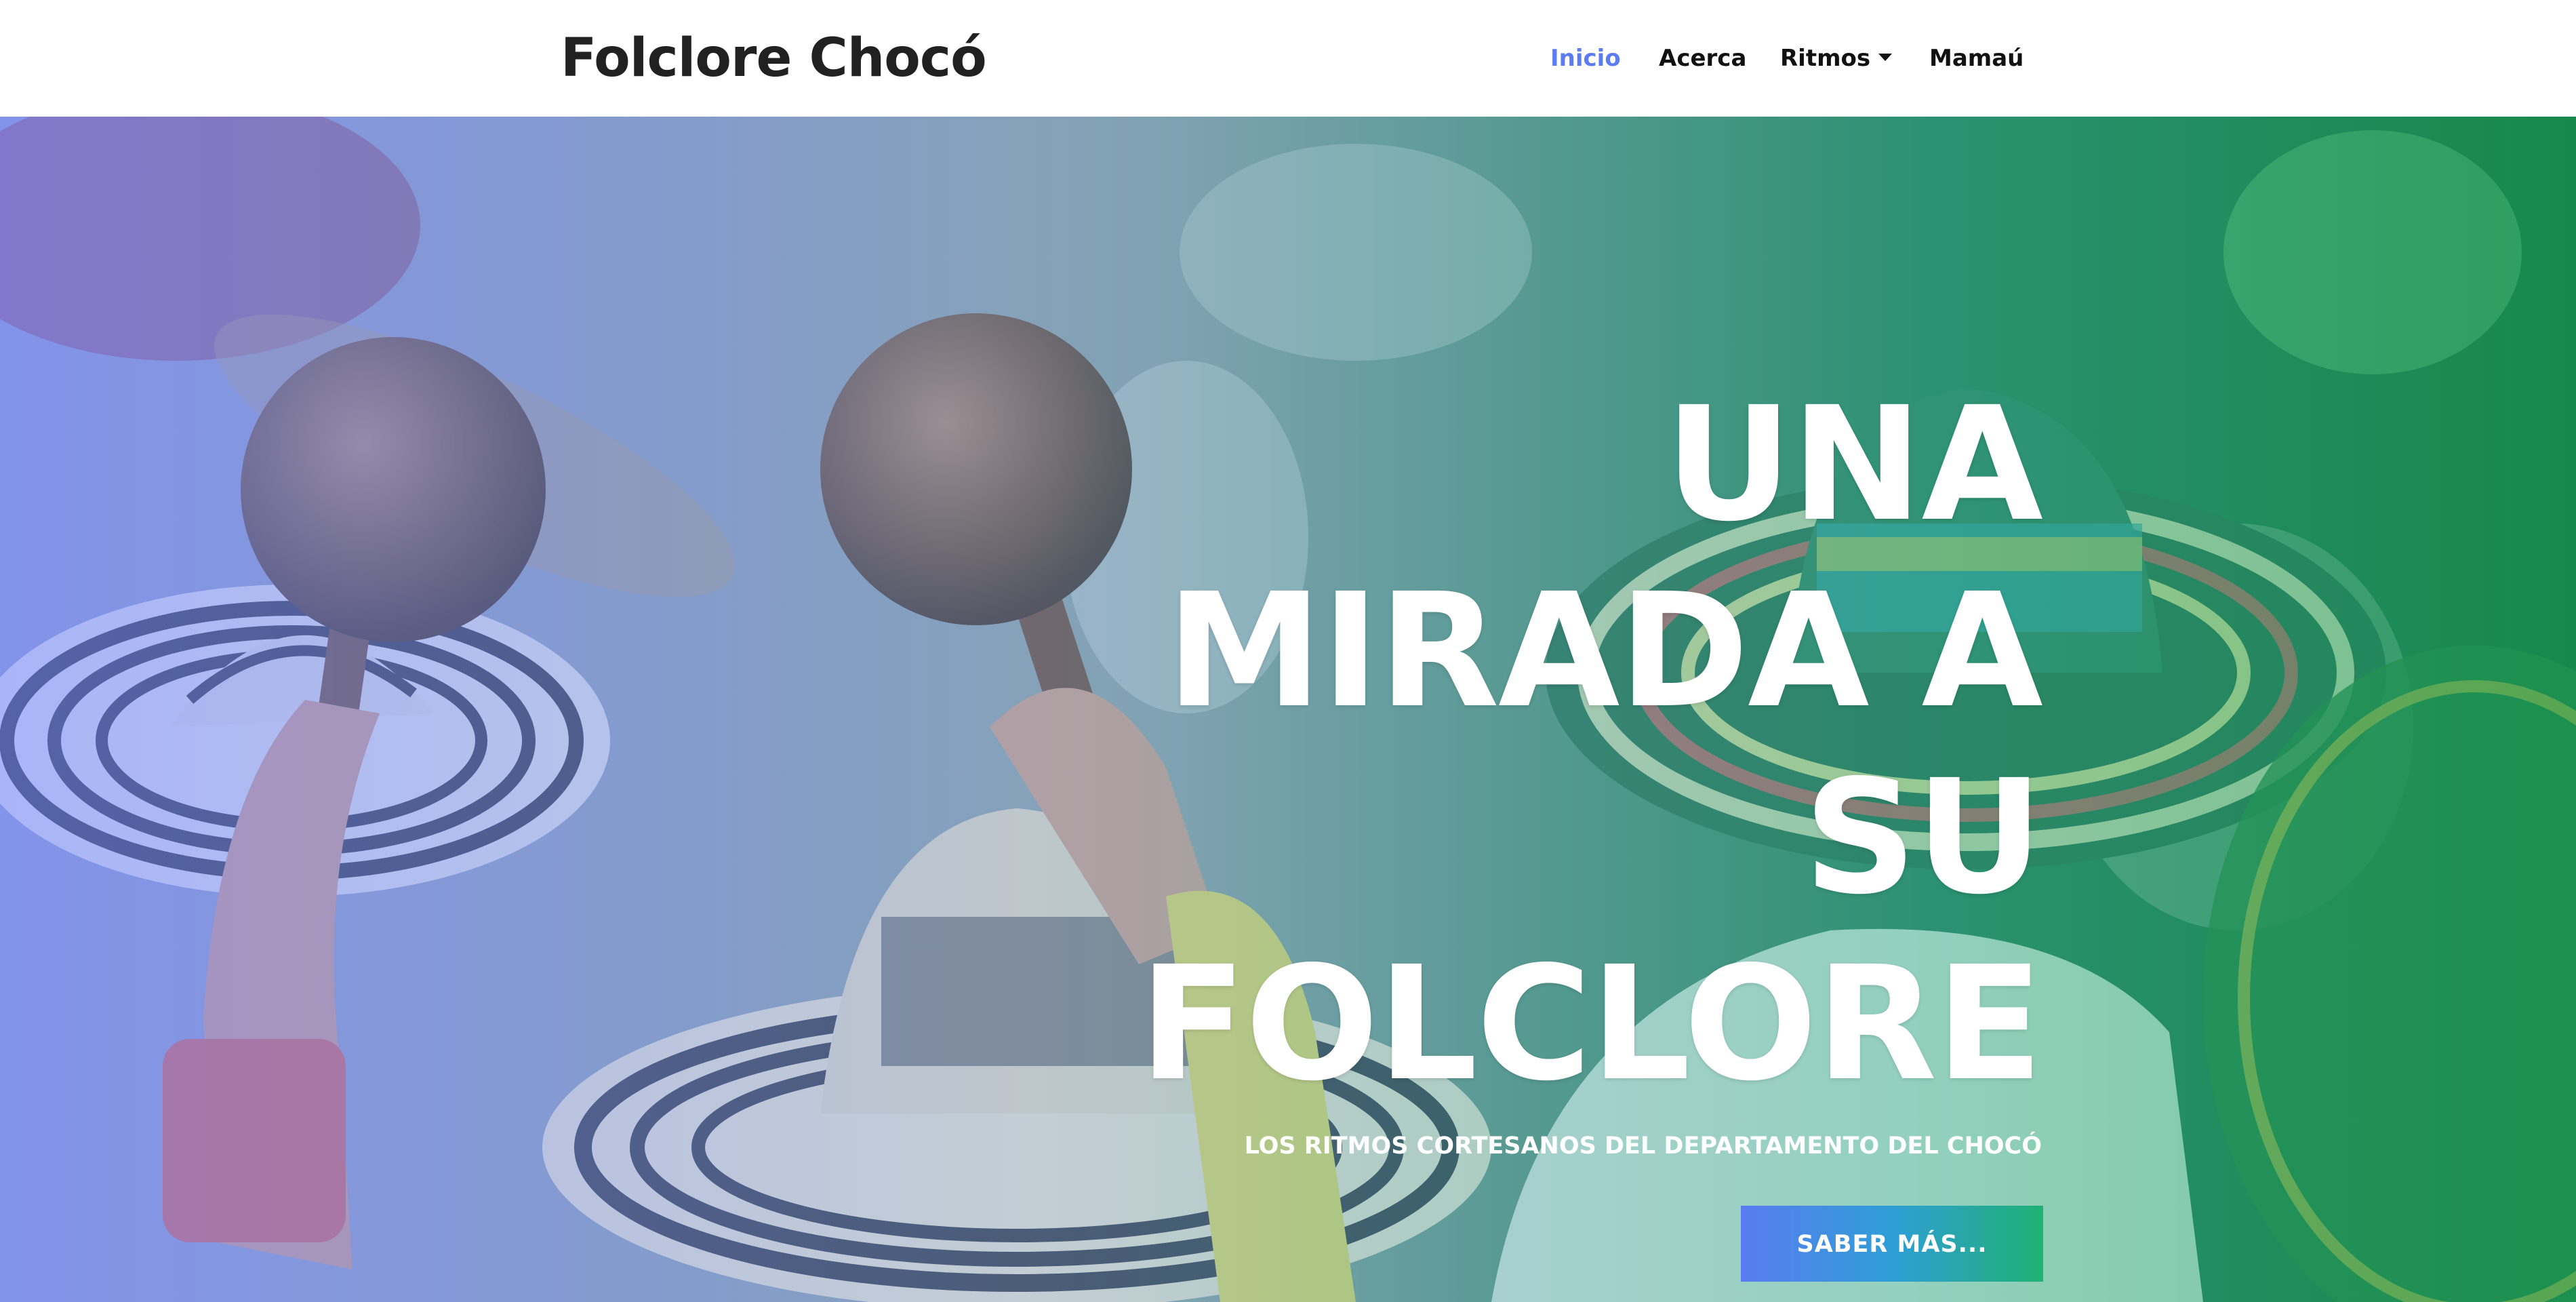 This screenshot has width=2576, height=1302. Describe the element at coordinates (774, 58) in the screenshot. I see `brand-logo: Folclore Chocó` at that location.